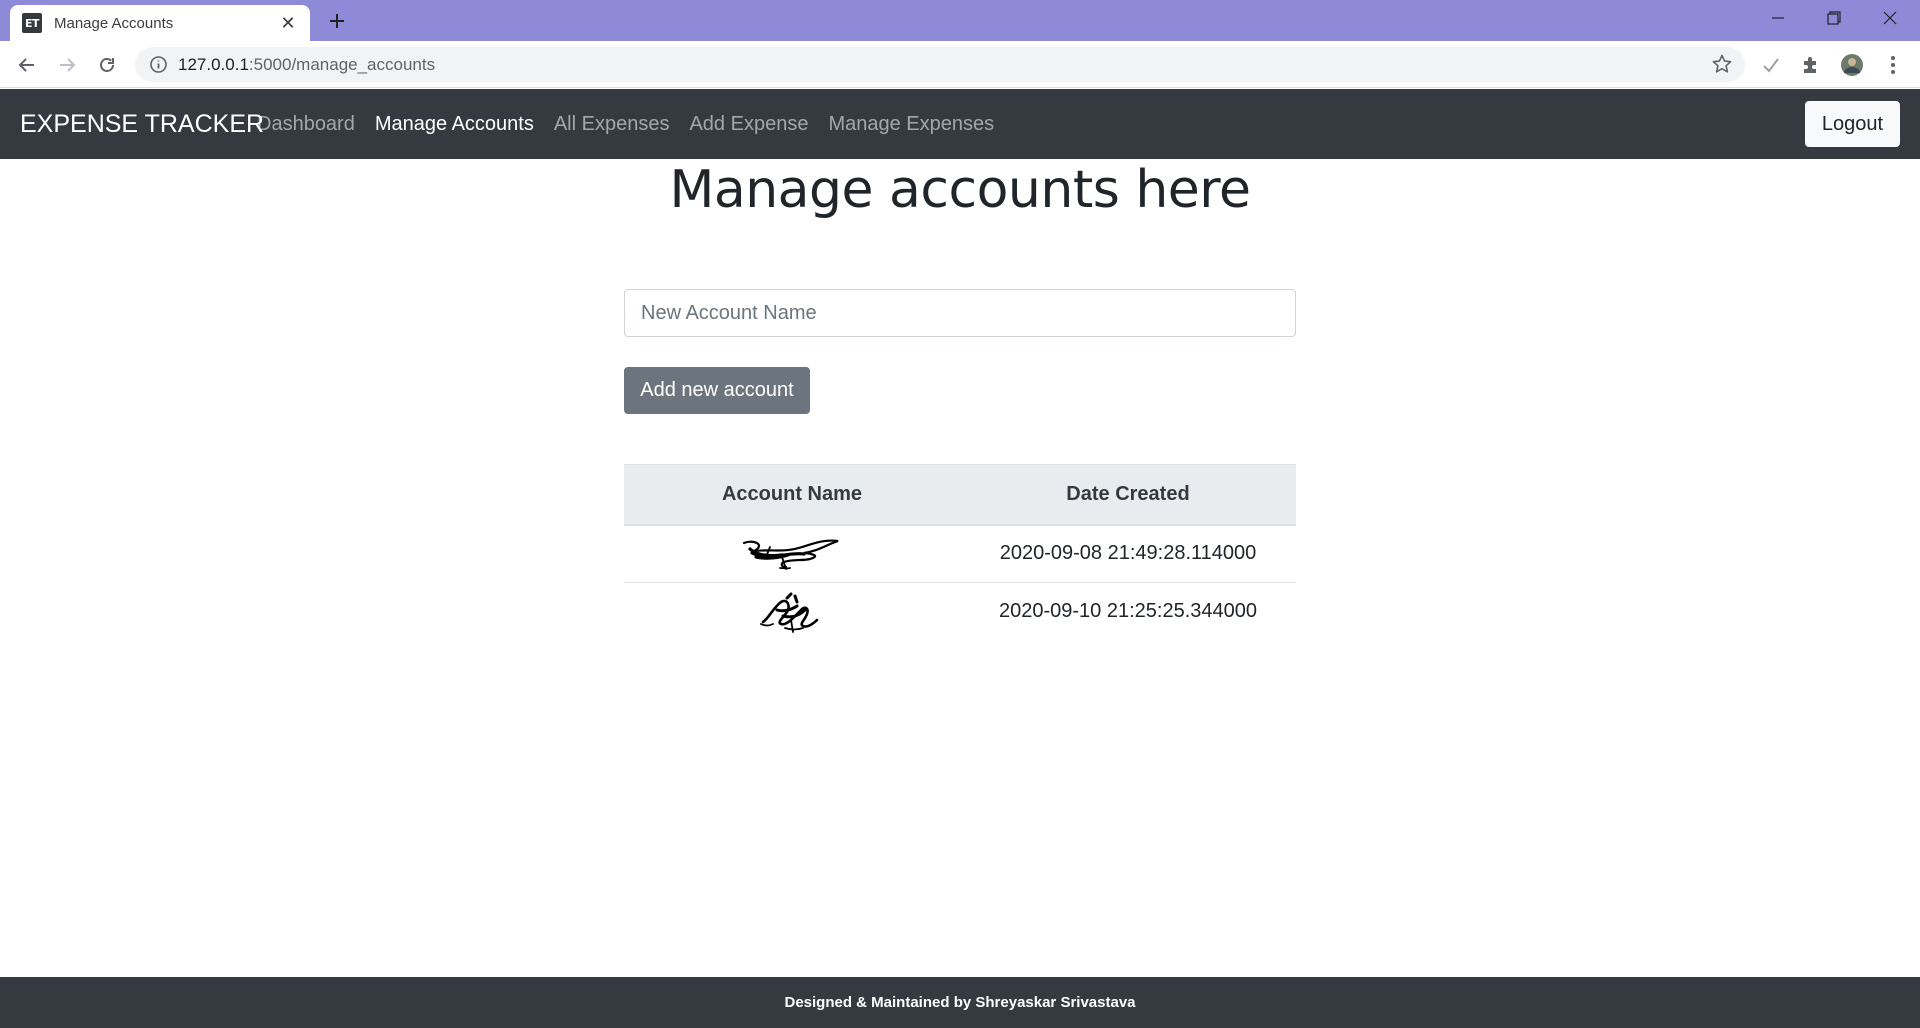 Image resolution: width=1920 pixels, height=1028 pixels. Describe the element at coordinates (960, 20) in the screenshot. I see `browser-tab-strip: ET Manage Accounts ✕` at that location.